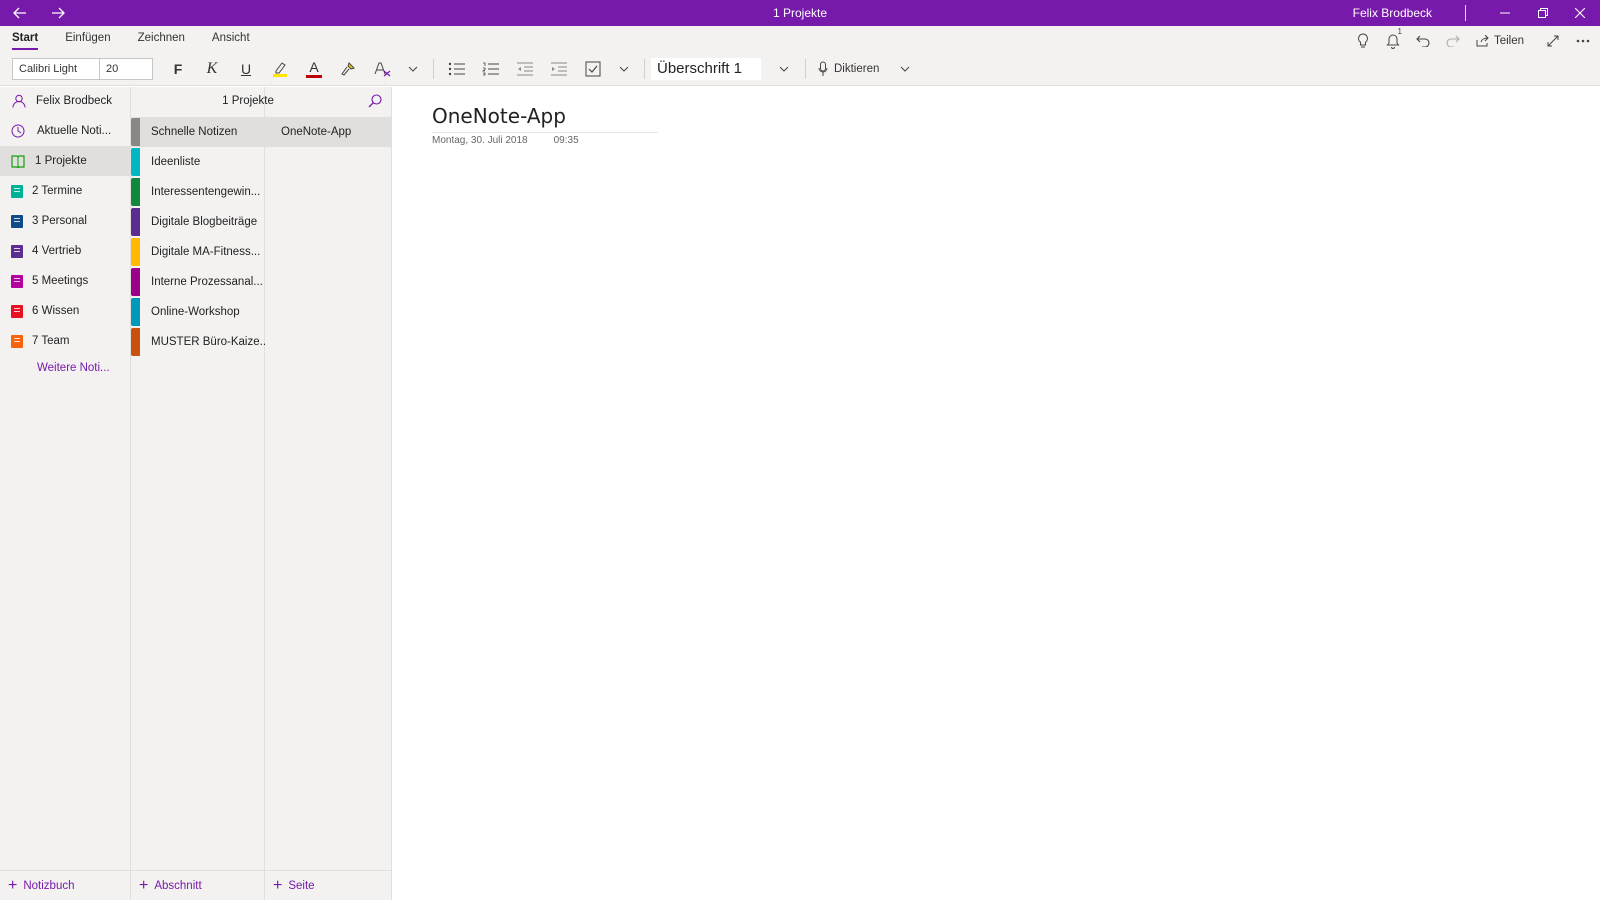 The height and width of the screenshot is (900, 1600). What do you see at coordinates (126, 69) in the screenshot?
I see `font-size-input: 20` at bounding box center [126, 69].